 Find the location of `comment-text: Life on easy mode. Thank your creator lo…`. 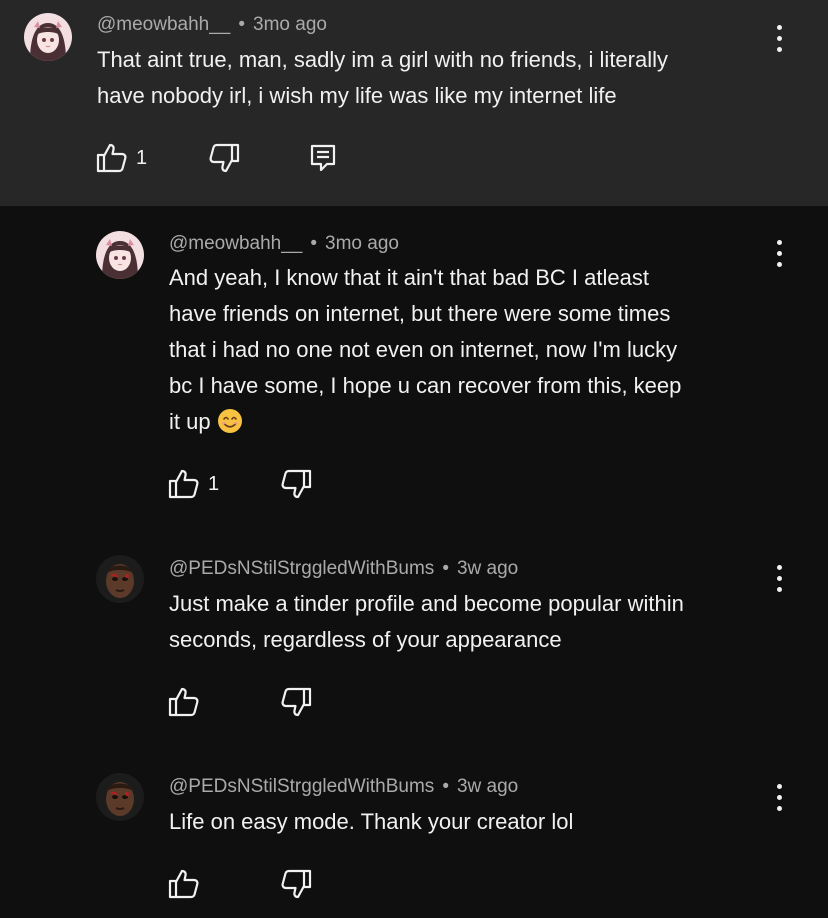

comment-text: Life on easy mode. Thank your creator lo… is located at coordinates (371, 821).